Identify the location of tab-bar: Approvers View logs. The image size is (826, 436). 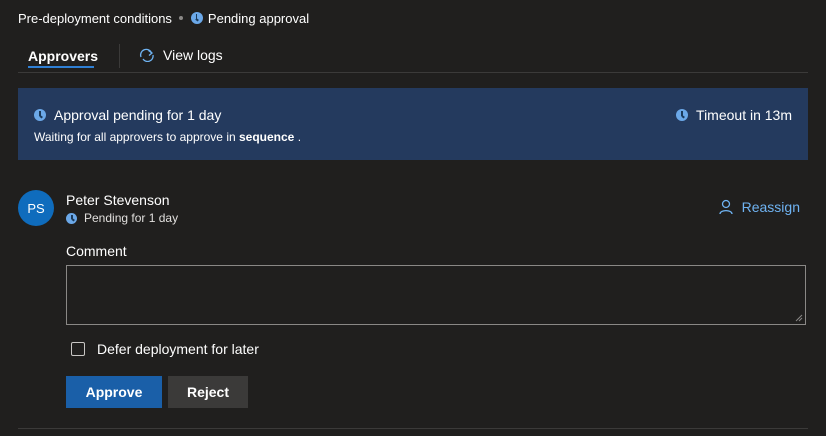
(413, 56).